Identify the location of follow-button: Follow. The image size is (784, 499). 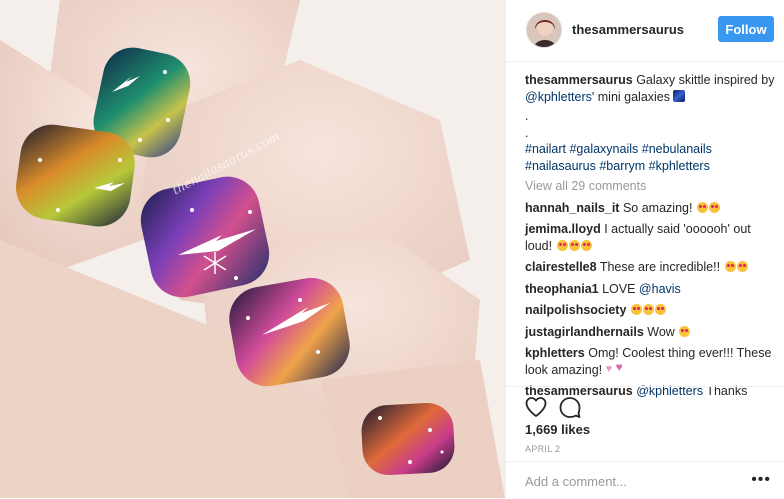
(746, 29).